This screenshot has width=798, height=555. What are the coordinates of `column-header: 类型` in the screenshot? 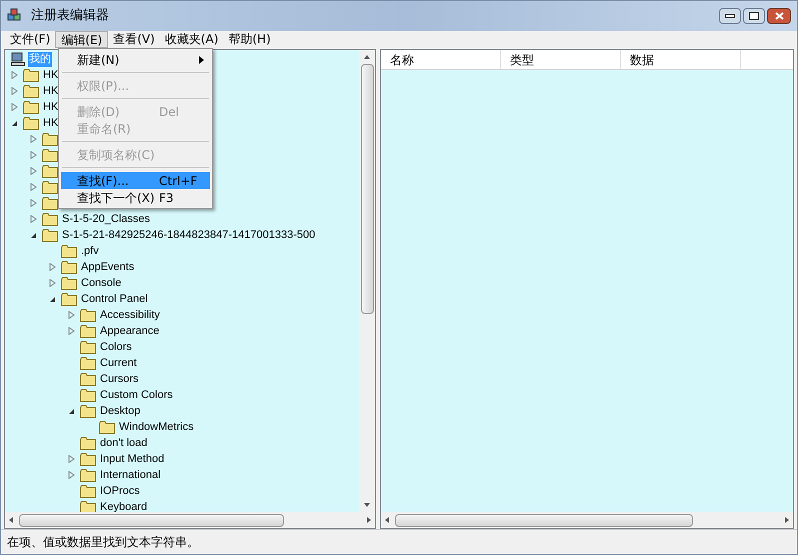 It's located at (561, 59).